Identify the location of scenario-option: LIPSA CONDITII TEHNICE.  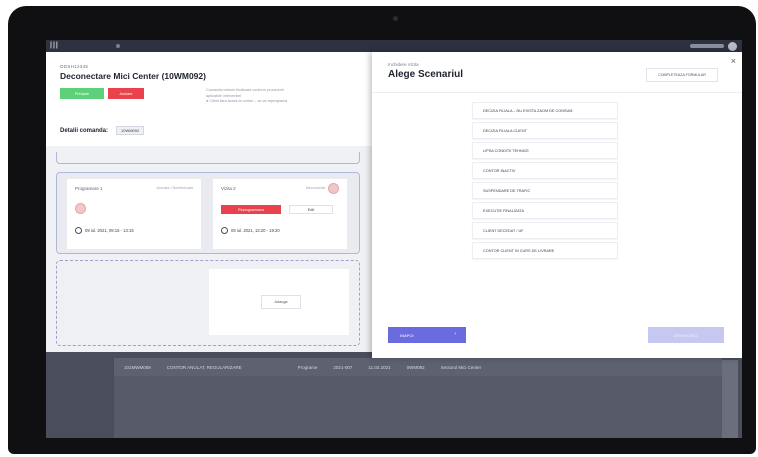
(545, 150).